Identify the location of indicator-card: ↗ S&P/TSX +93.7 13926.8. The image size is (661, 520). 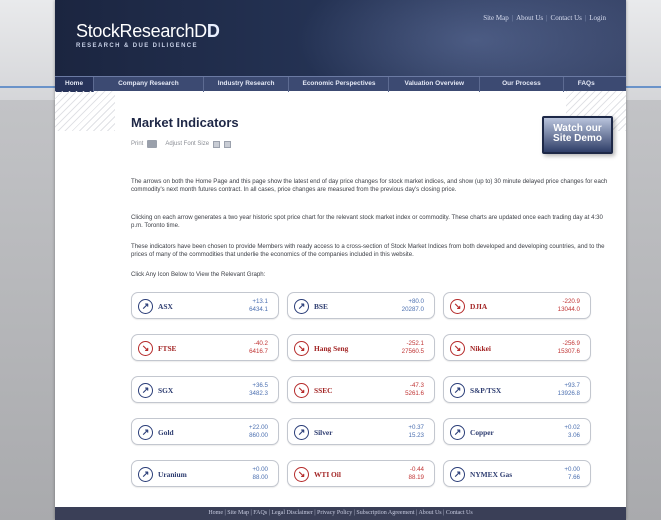
(517, 389).